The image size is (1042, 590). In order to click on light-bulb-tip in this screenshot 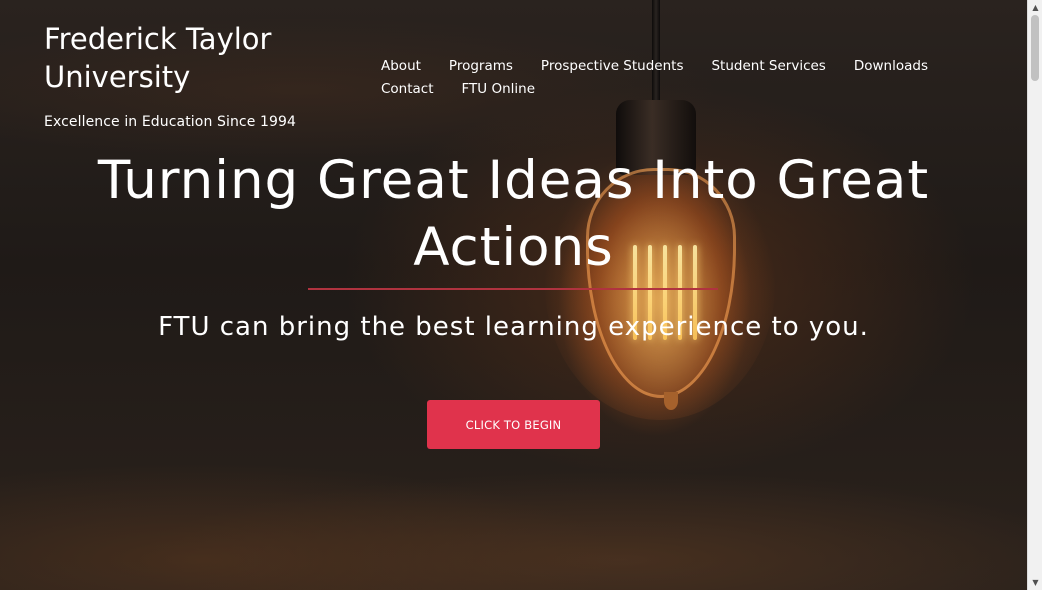, I will do `click(671, 401)`.